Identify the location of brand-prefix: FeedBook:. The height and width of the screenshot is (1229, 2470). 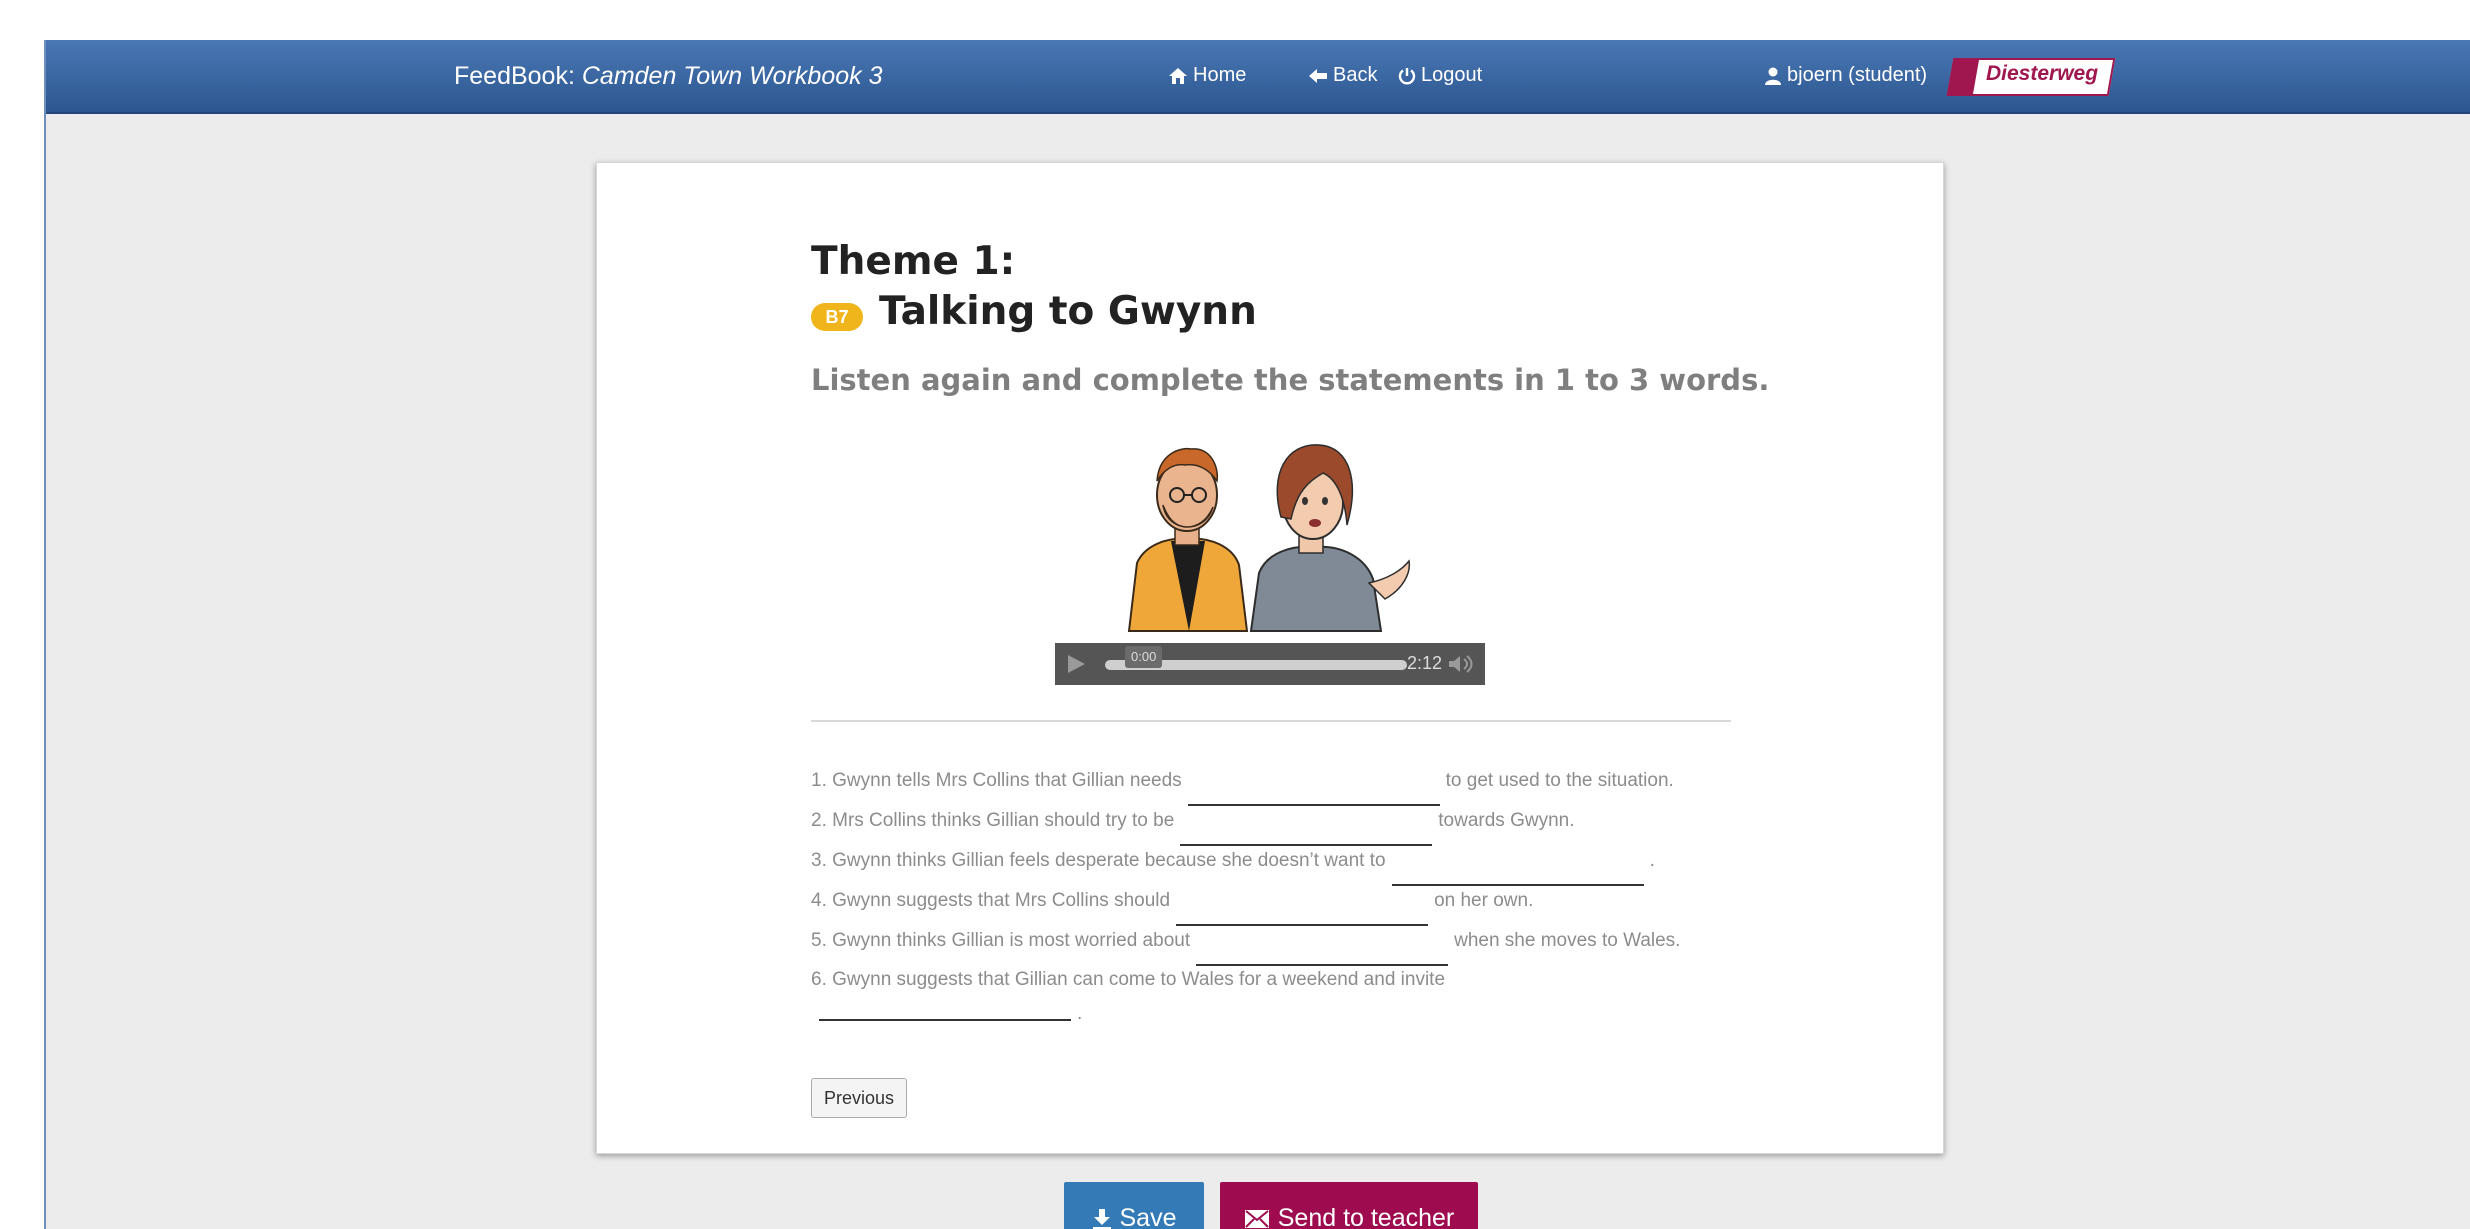
(518, 76).